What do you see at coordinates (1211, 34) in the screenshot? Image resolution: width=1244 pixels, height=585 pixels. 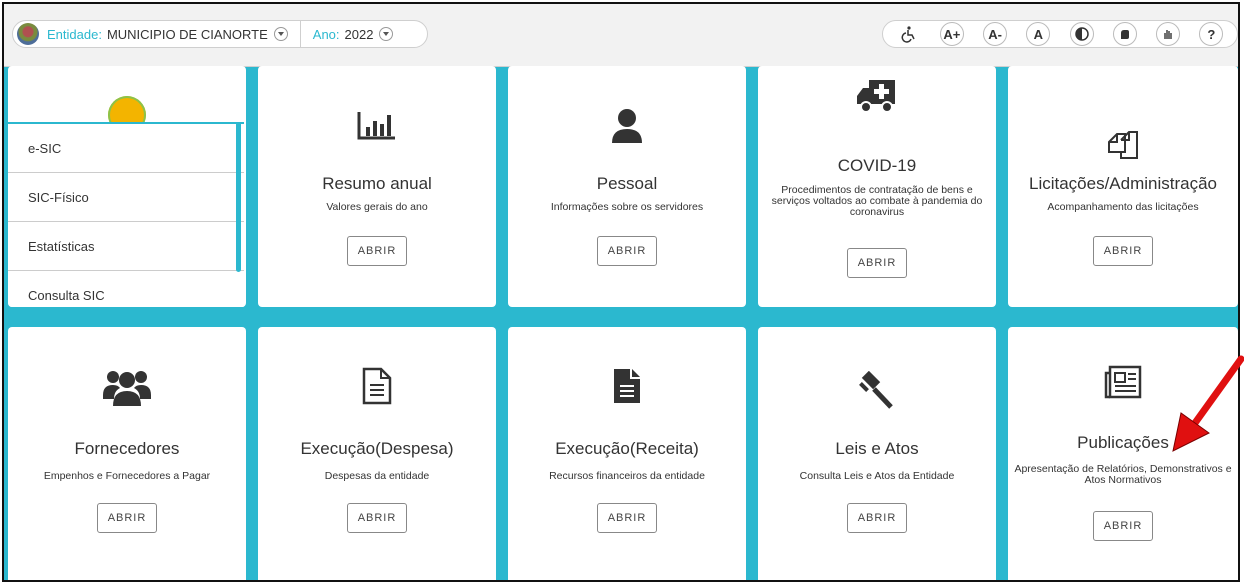 I see `help-button: ?` at bounding box center [1211, 34].